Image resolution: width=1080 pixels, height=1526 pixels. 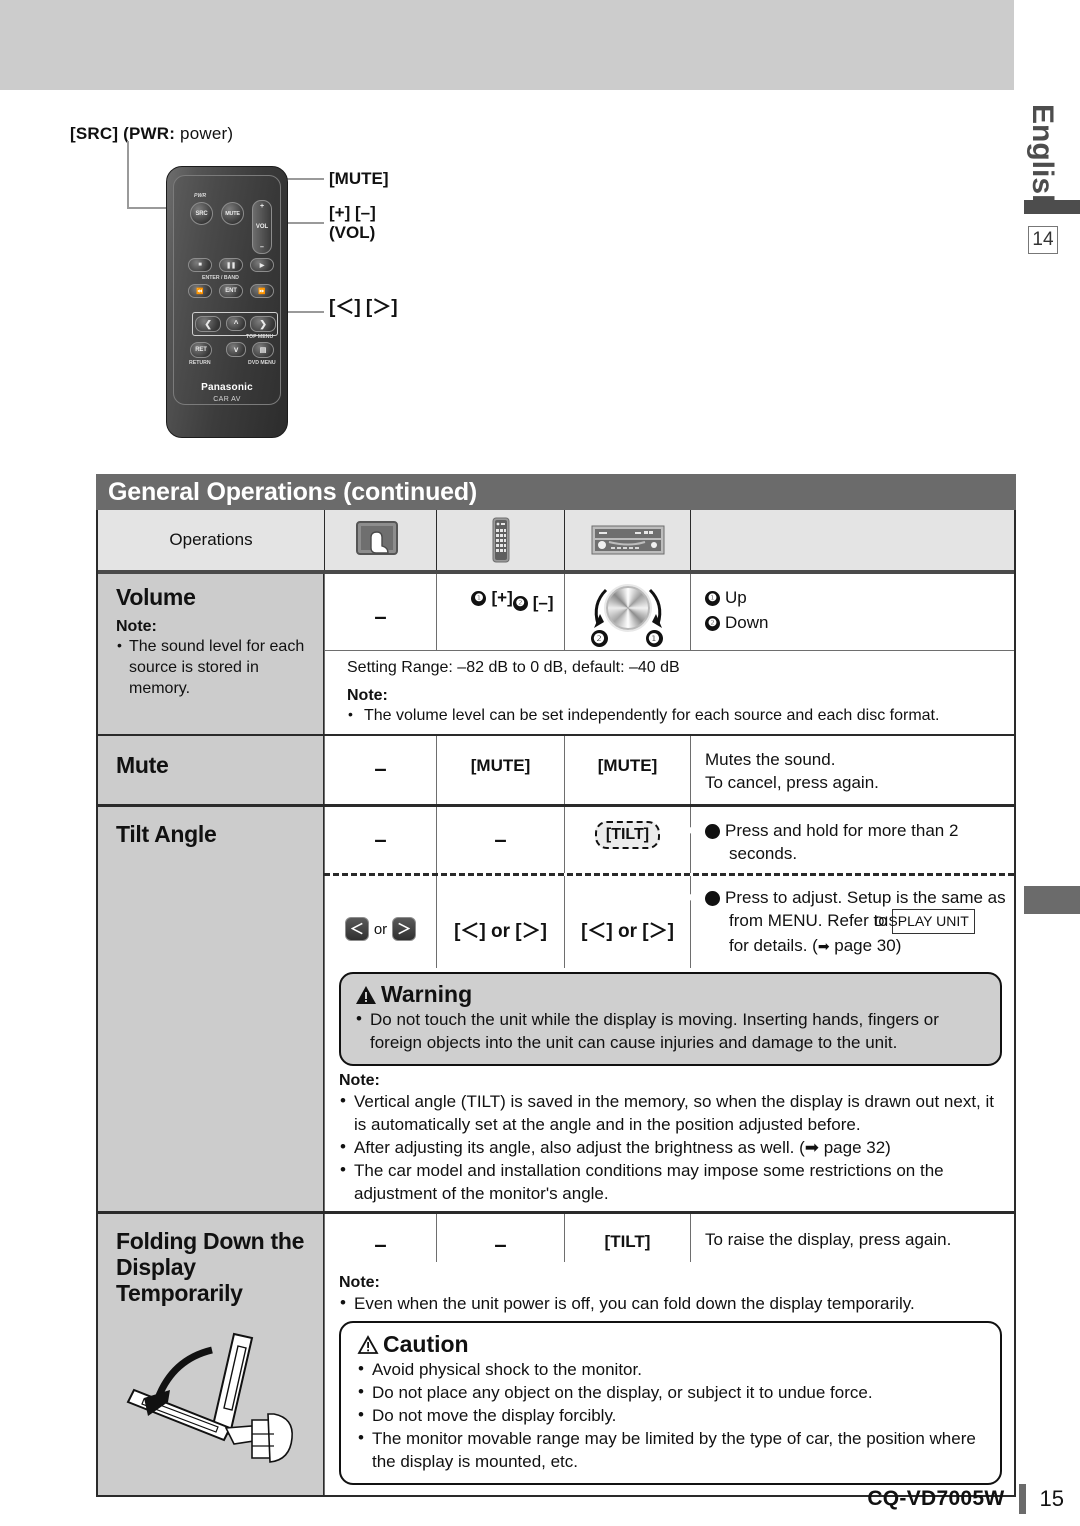 What do you see at coordinates (227, 387) in the screenshot?
I see `remote-brand: Panasonic` at bounding box center [227, 387].